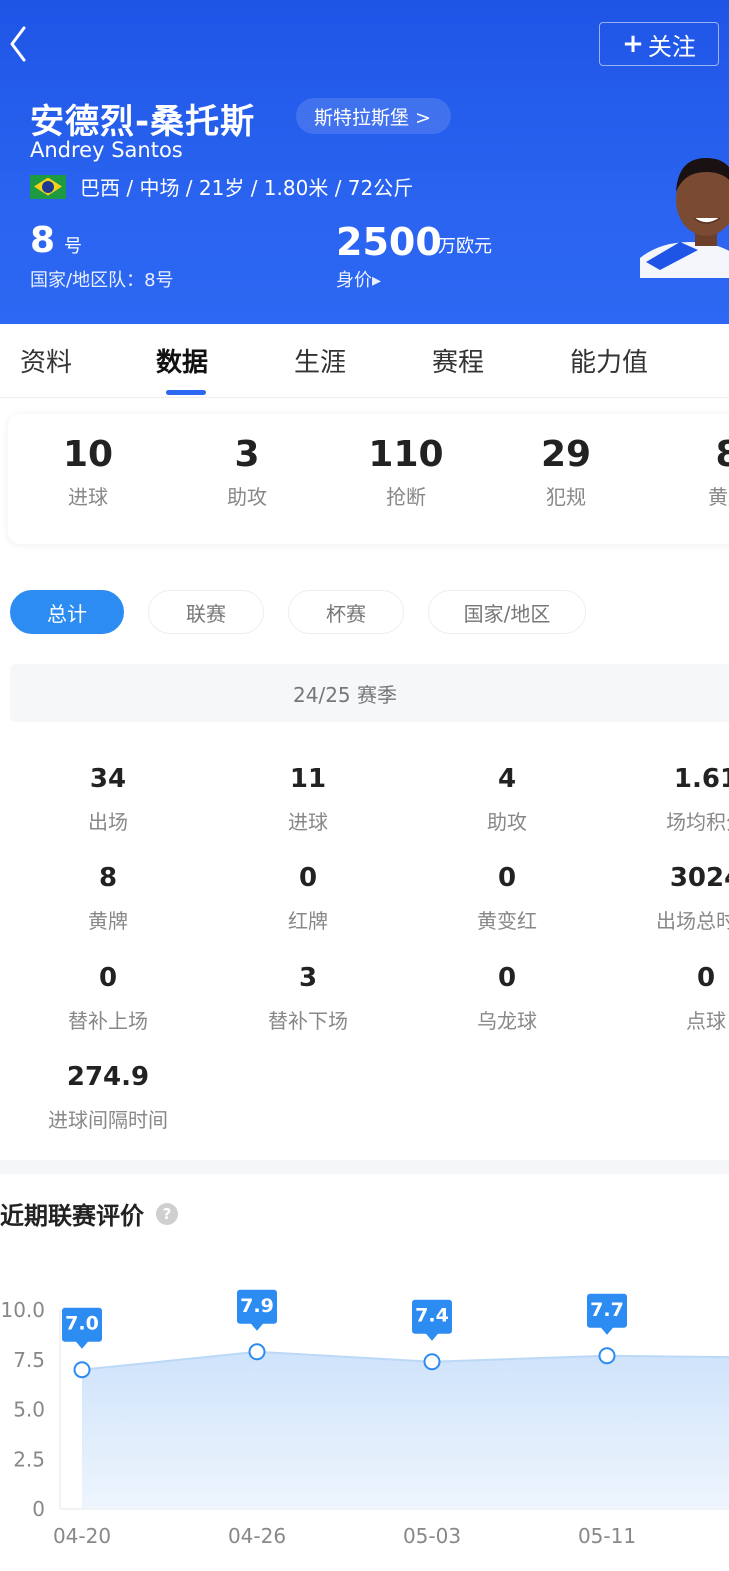 Image resolution: width=729 pixels, height=1571 pixels. I want to click on stat-item: 3 替补下场, so click(308, 998).